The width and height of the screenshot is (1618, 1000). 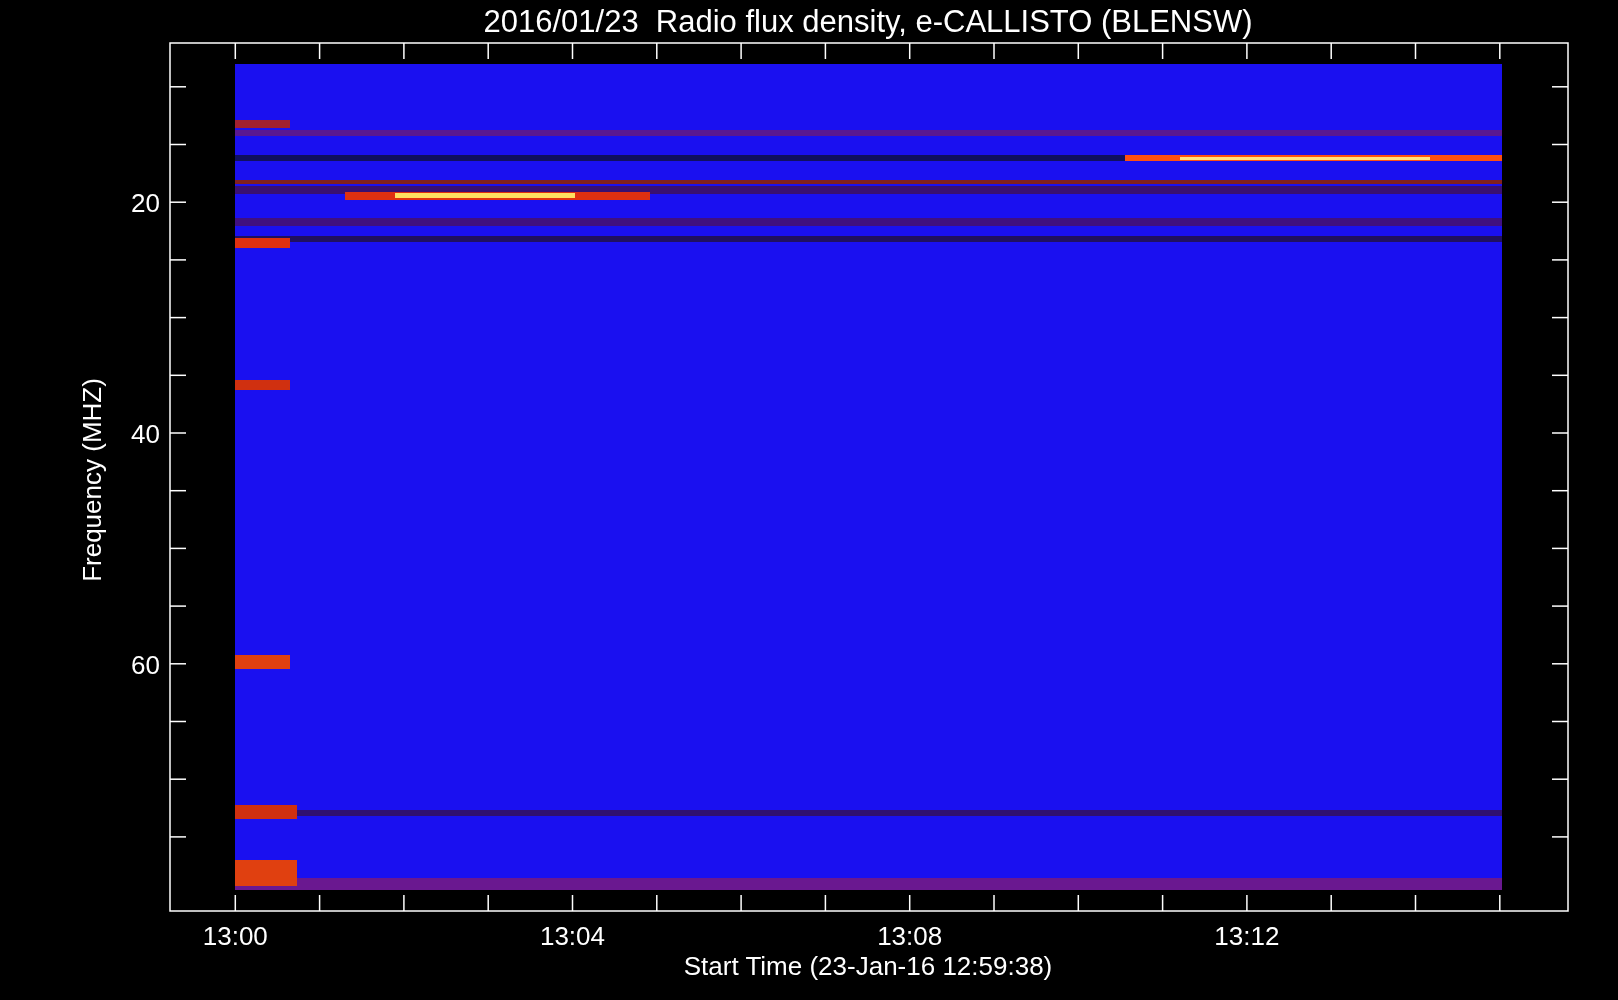 What do you see at coordinates (868, 966) in the screenshot?
I see `x-axis-label: Start Time (23-Jan-16 12:59:38)` at bounding box center [868, 966].